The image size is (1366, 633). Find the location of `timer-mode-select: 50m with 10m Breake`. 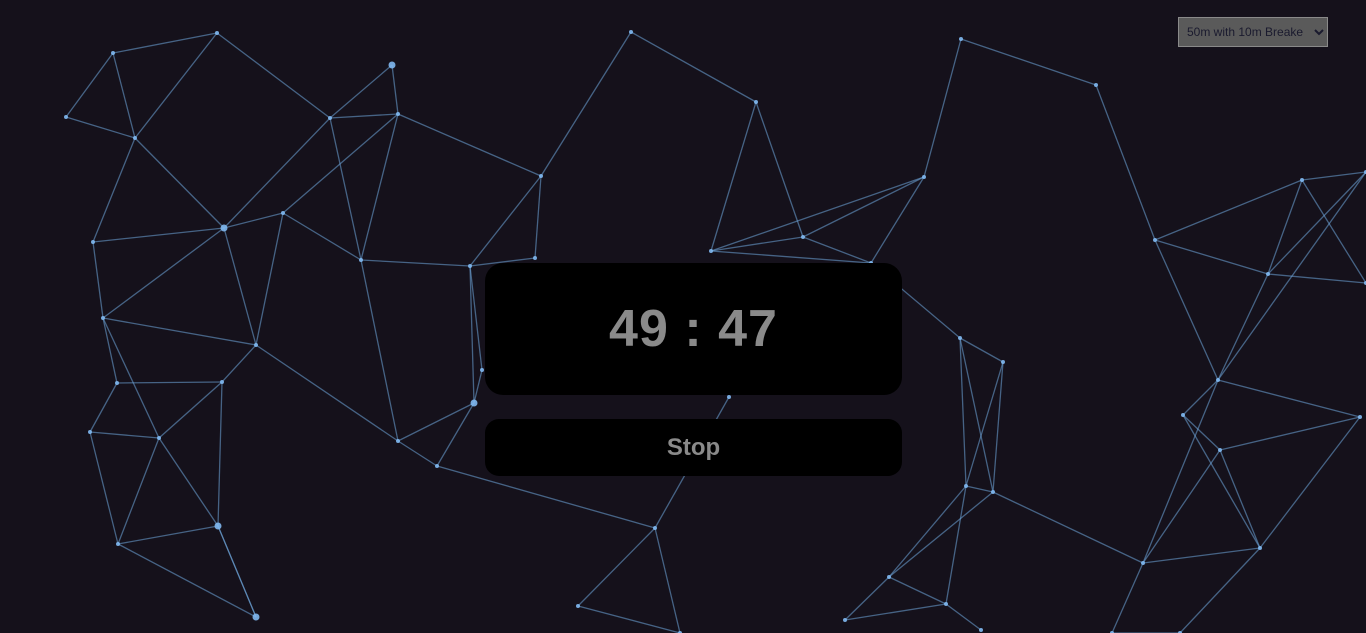

timer-mode-select: 50m with 10m Breake is located at coordinates (1253, 32).